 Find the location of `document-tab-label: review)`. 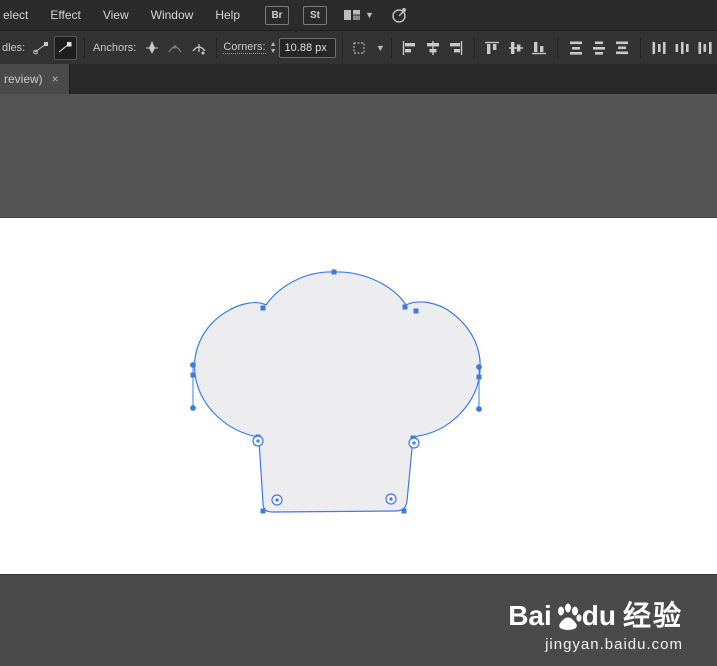

document-tab-label: review) is located at coordinates (23, 79).